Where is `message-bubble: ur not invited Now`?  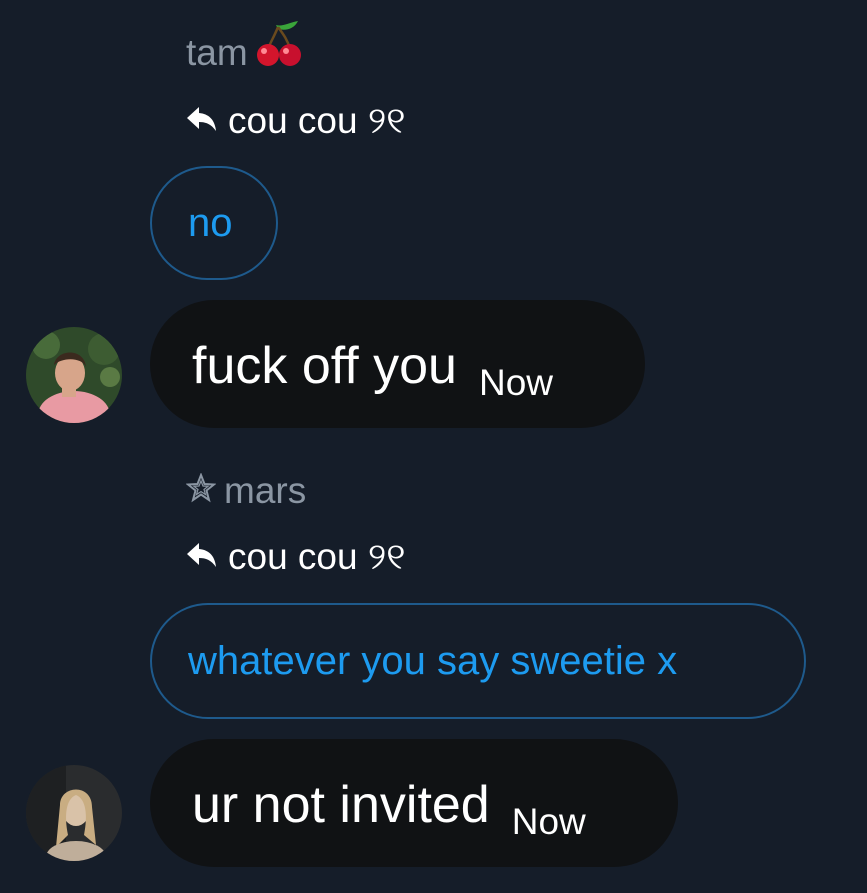
message-bubble: ur not invited Now is located at coordinates (414, 803).